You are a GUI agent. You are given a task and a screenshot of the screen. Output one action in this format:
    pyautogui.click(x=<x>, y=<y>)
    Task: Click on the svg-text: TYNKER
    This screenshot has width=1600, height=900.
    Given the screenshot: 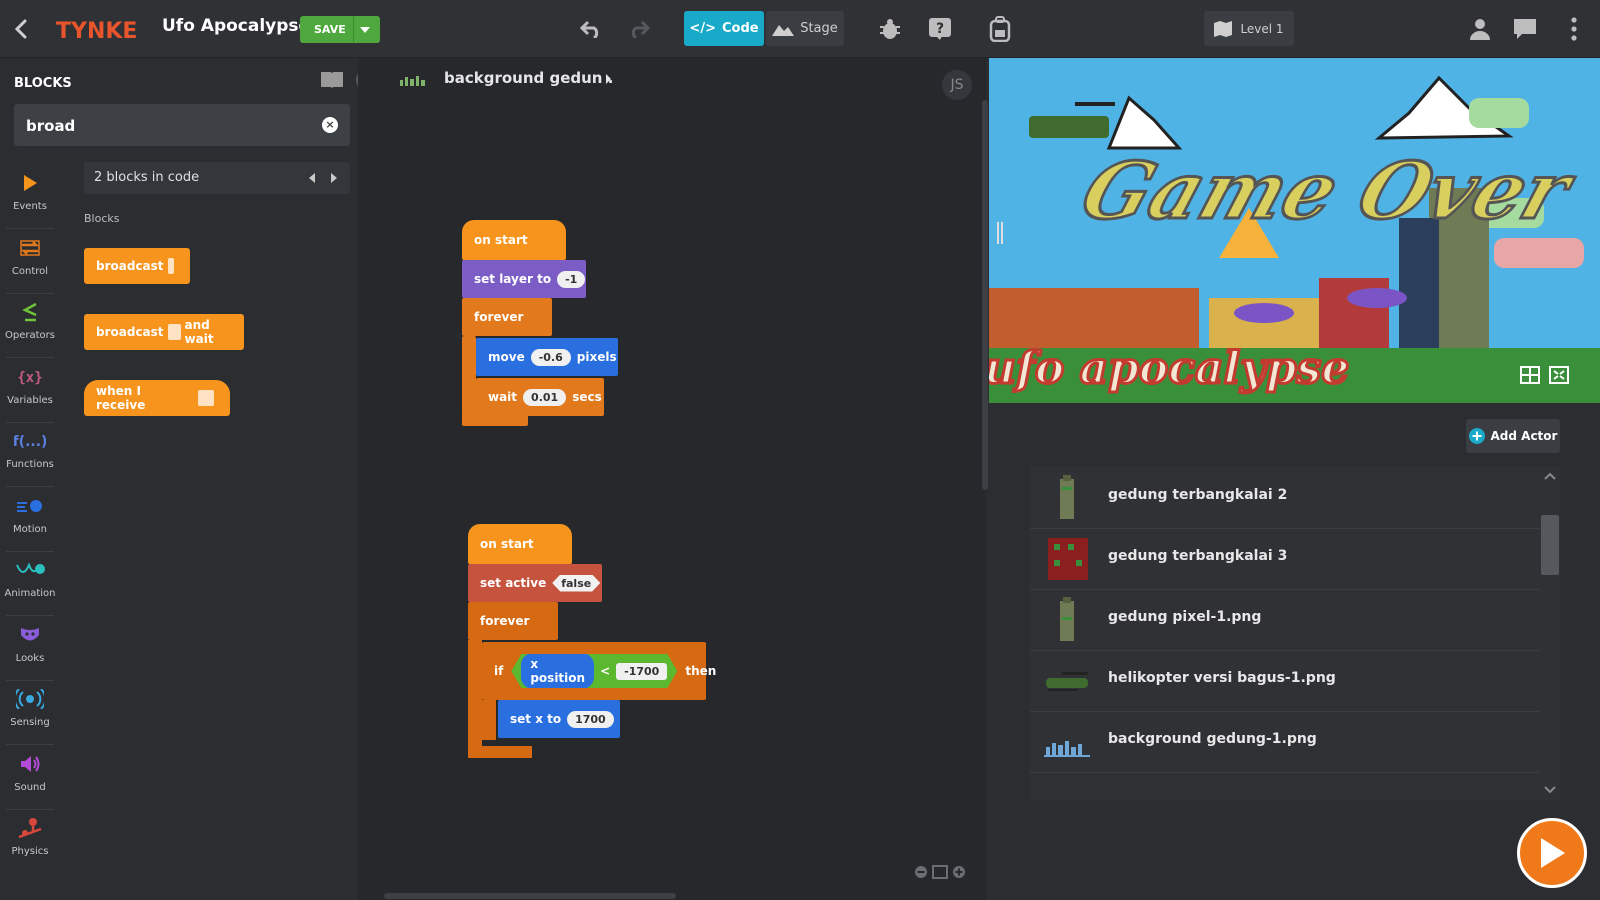 What is the action you would take?
    pyautogui.click(x=96, y=31)
    